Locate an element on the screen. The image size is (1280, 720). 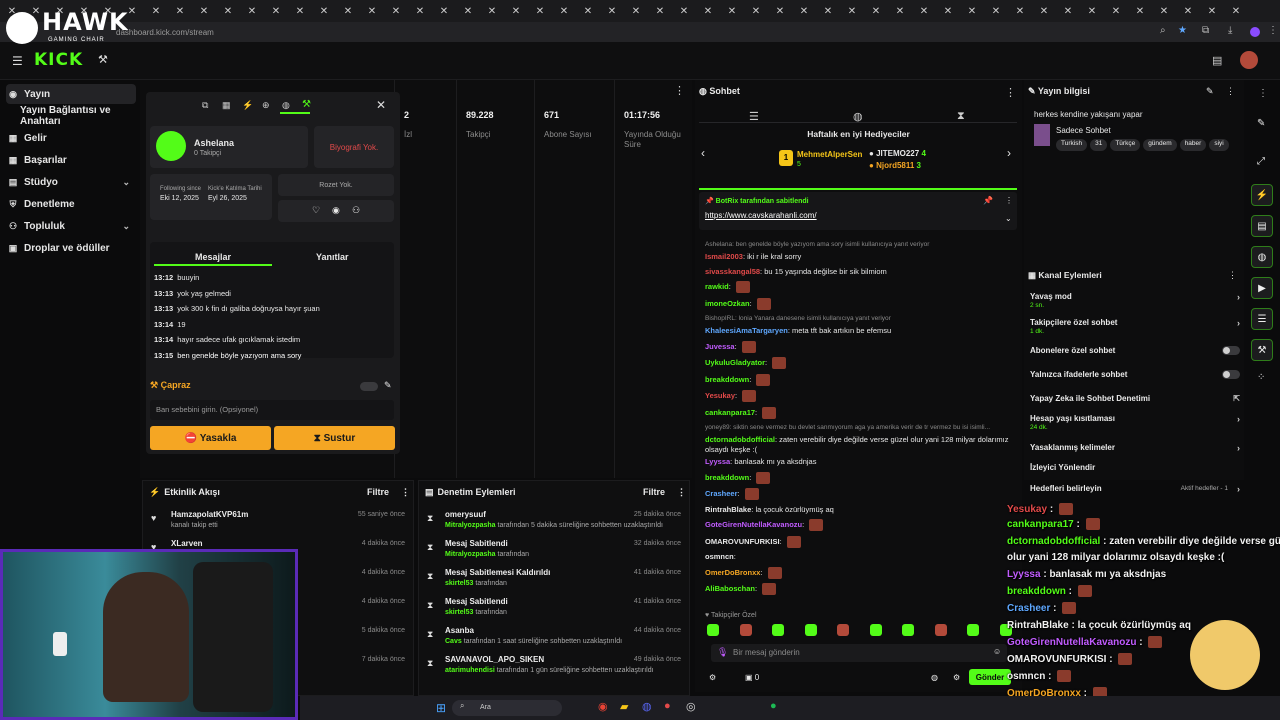
channel-action-item: Hedefleri belirleyin › Aktif hedefler - 1 is located at coordinates (1135, 494).